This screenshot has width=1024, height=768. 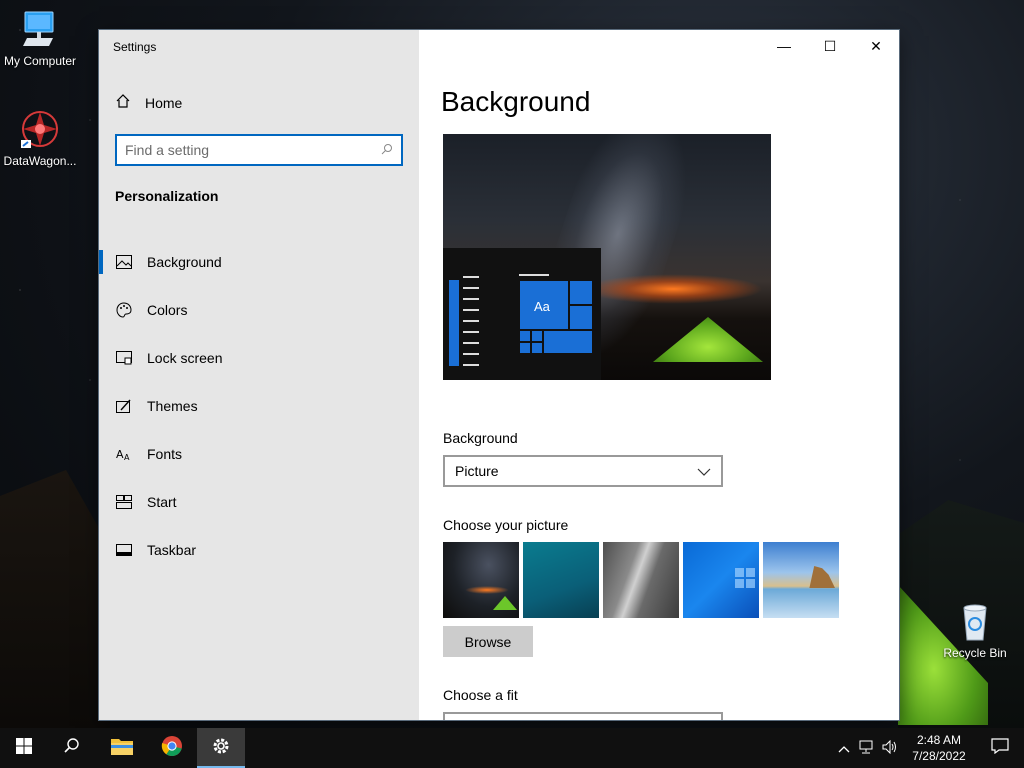 I want to click on search-input, so click(x=253, y=150).